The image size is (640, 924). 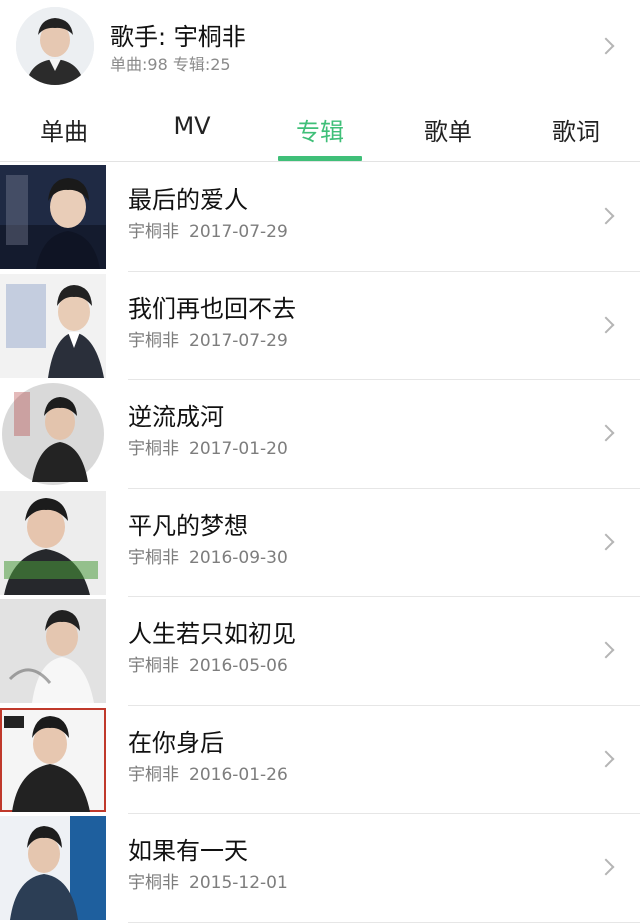 I want to click on album-date: 2017-01-20, so click(x=238, y=449).